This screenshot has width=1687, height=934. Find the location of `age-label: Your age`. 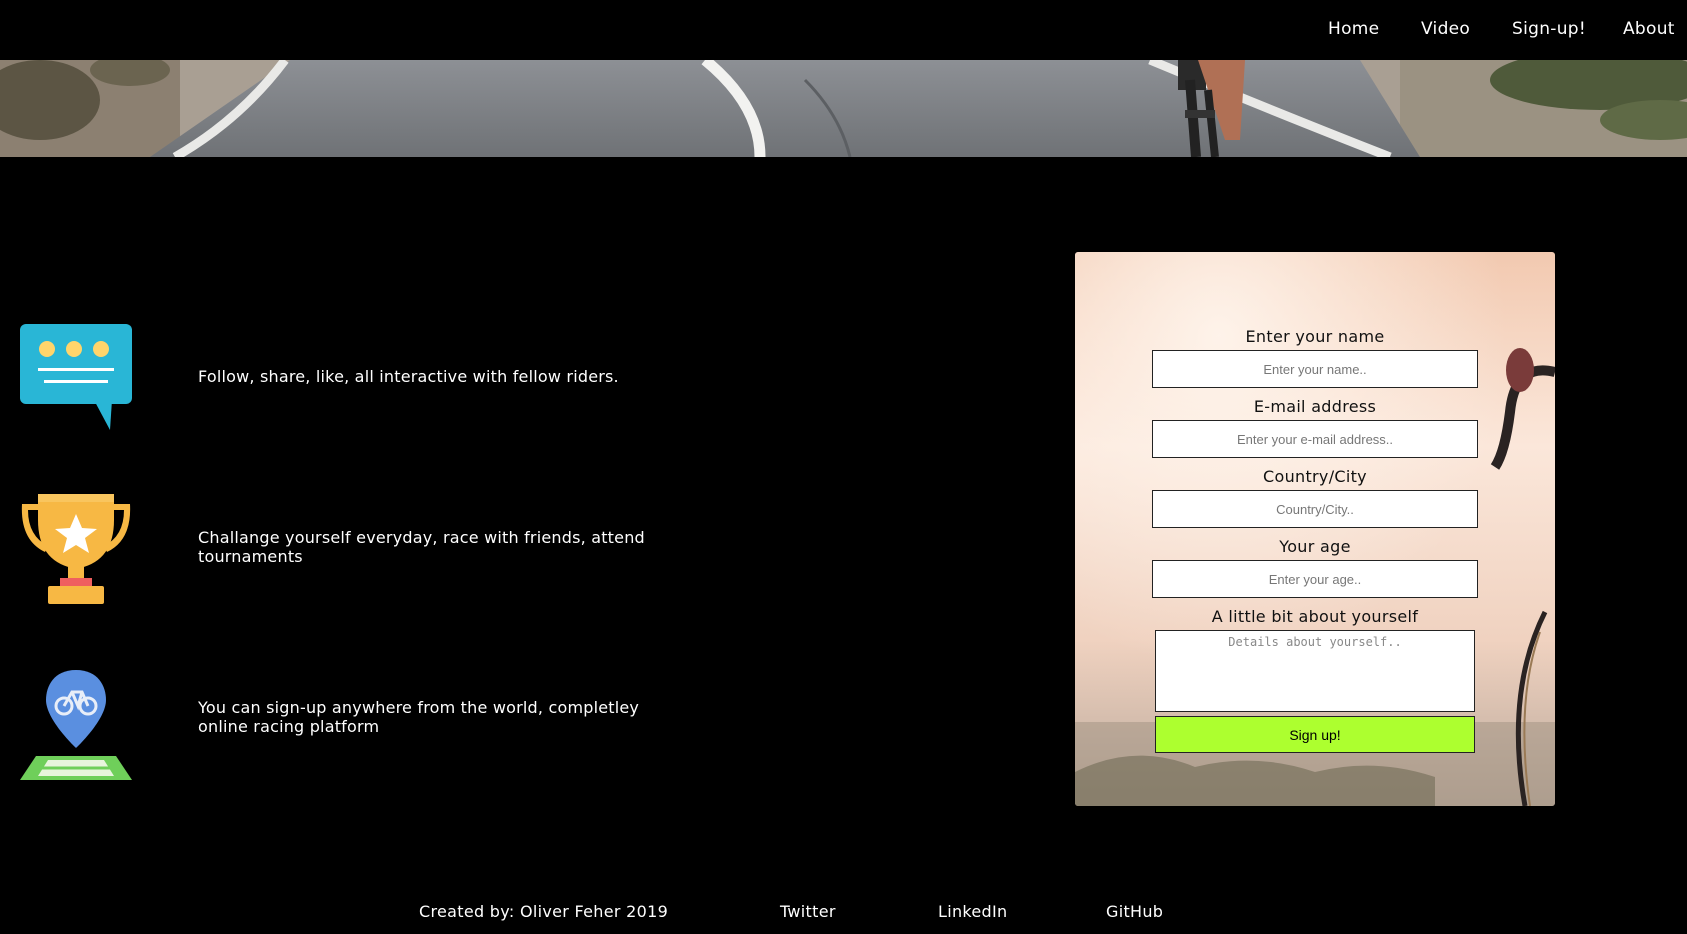

age-label: Your age is located at coordinates (1315, 546).